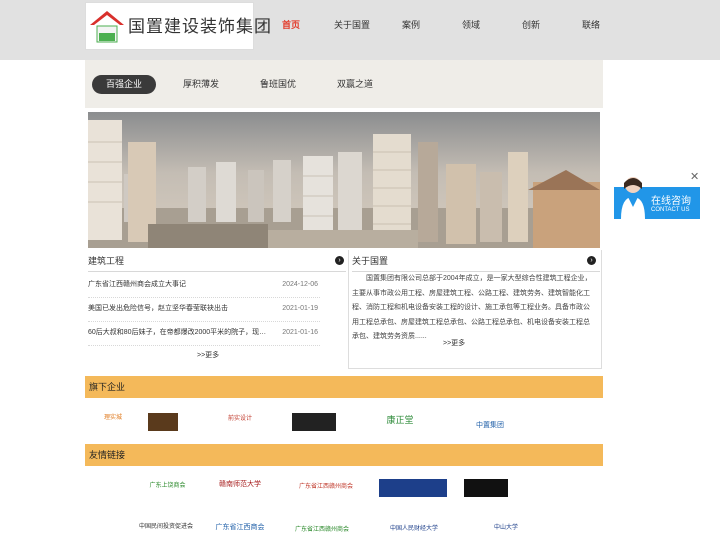 The width and height of the screenshot is (720, 540). I want to click on news-panel-header: 建筑工程 ›, so click(217, 261).